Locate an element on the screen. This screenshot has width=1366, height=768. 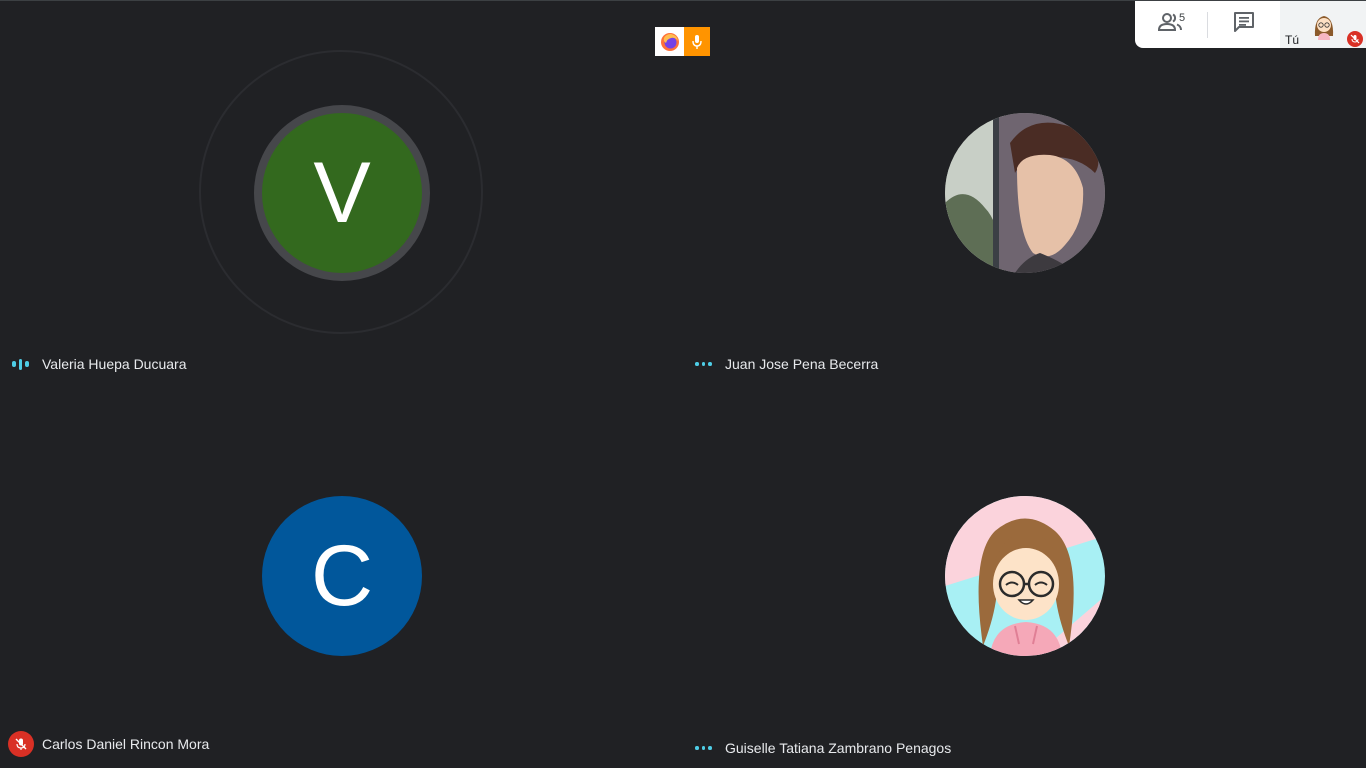
participant-name: Guiselle Tatiana Zambrano Penagos is located at coordinates (838, 748).